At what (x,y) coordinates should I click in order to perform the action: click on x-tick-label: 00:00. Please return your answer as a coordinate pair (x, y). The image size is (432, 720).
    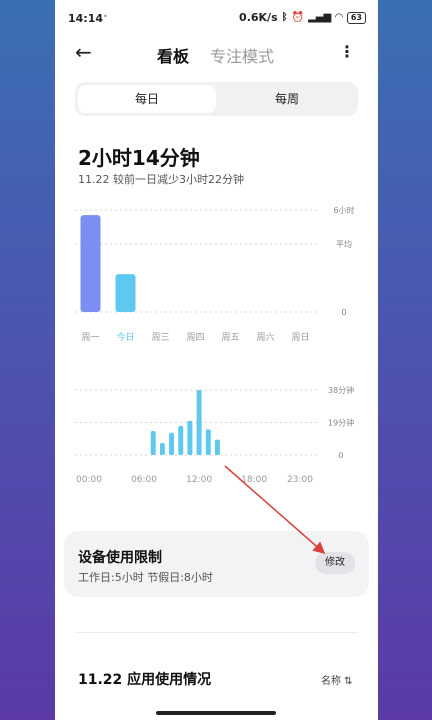
    Looking at the image, I should click on (89, 480).